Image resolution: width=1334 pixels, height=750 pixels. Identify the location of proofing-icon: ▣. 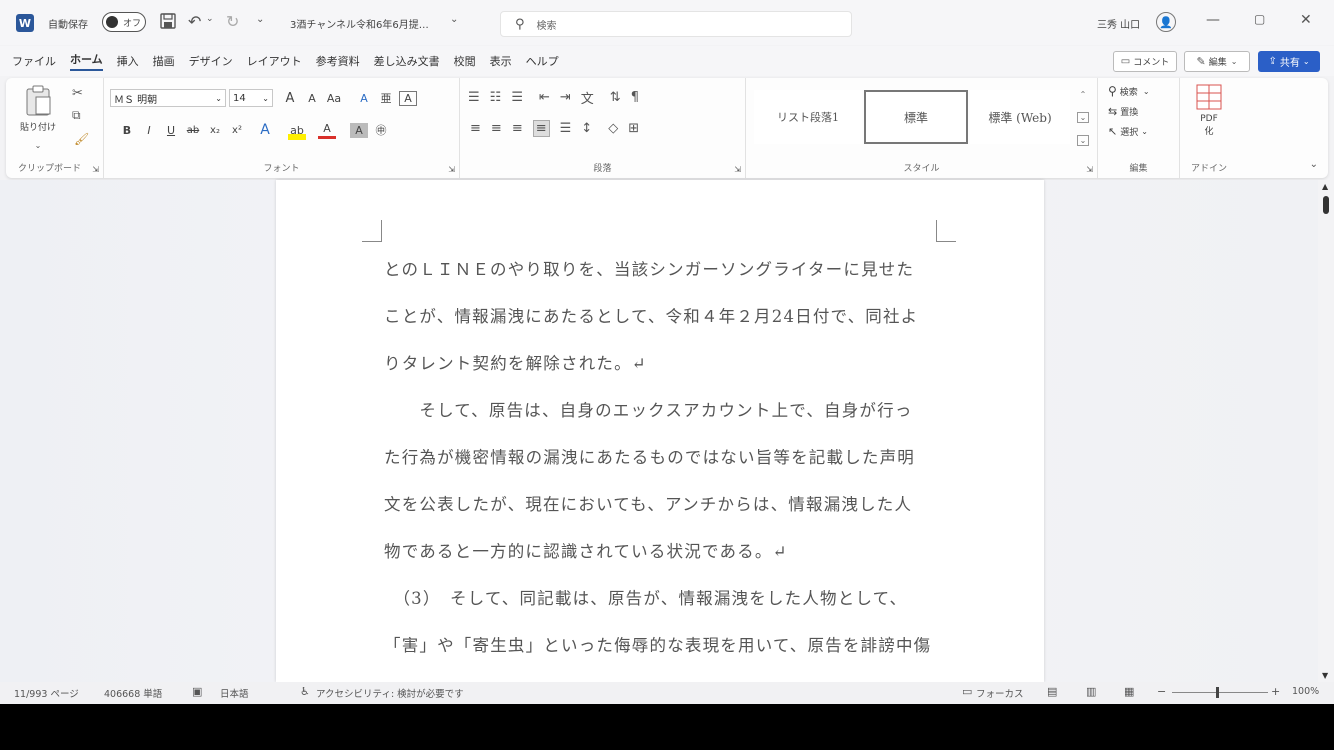
(197, 691).